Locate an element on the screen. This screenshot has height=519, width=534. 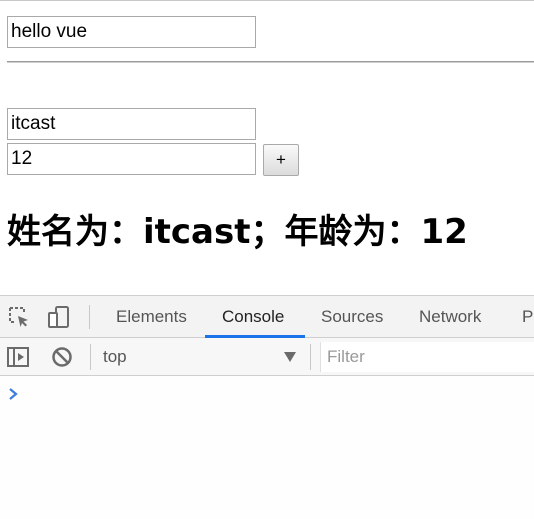
tab-separator is located at coordinates (89, 317).